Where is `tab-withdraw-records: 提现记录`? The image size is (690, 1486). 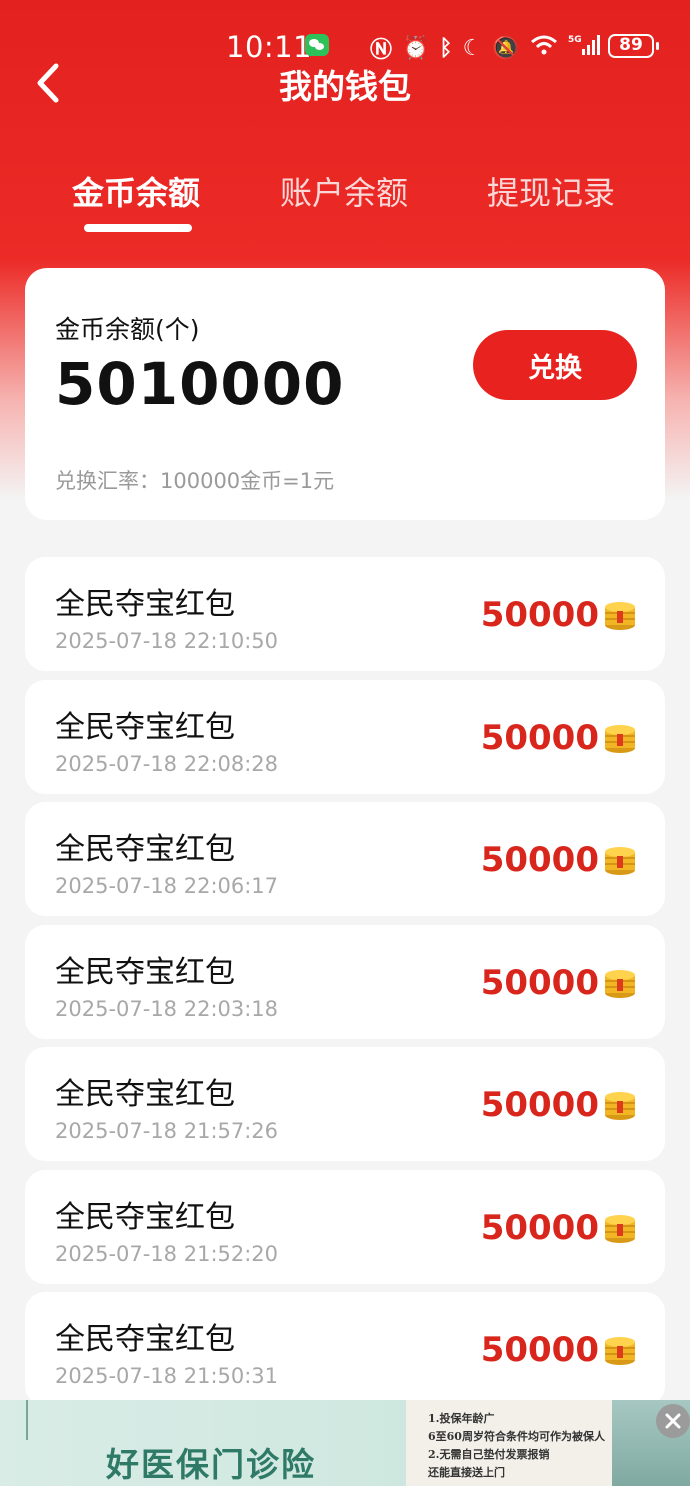
tab-withdraw-records: 提现记录 is located at coordinates (551, 191).